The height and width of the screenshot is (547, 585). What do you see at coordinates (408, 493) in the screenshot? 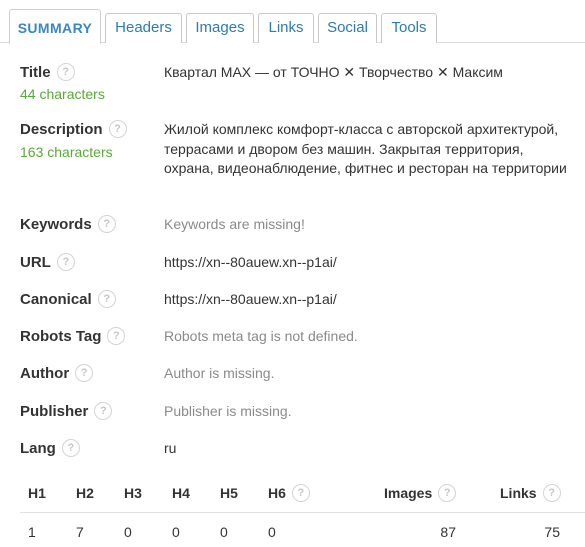
I see `stats-header-images: Images` at bounding box center [408, 493].